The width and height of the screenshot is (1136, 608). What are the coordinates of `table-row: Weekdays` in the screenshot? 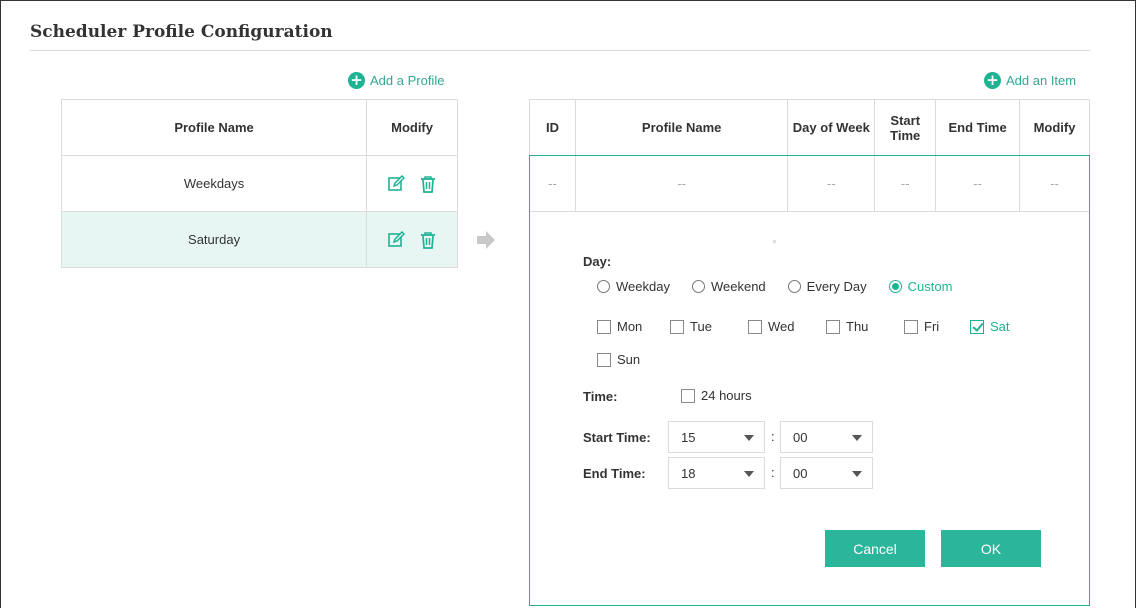 It's located at (259, 183).